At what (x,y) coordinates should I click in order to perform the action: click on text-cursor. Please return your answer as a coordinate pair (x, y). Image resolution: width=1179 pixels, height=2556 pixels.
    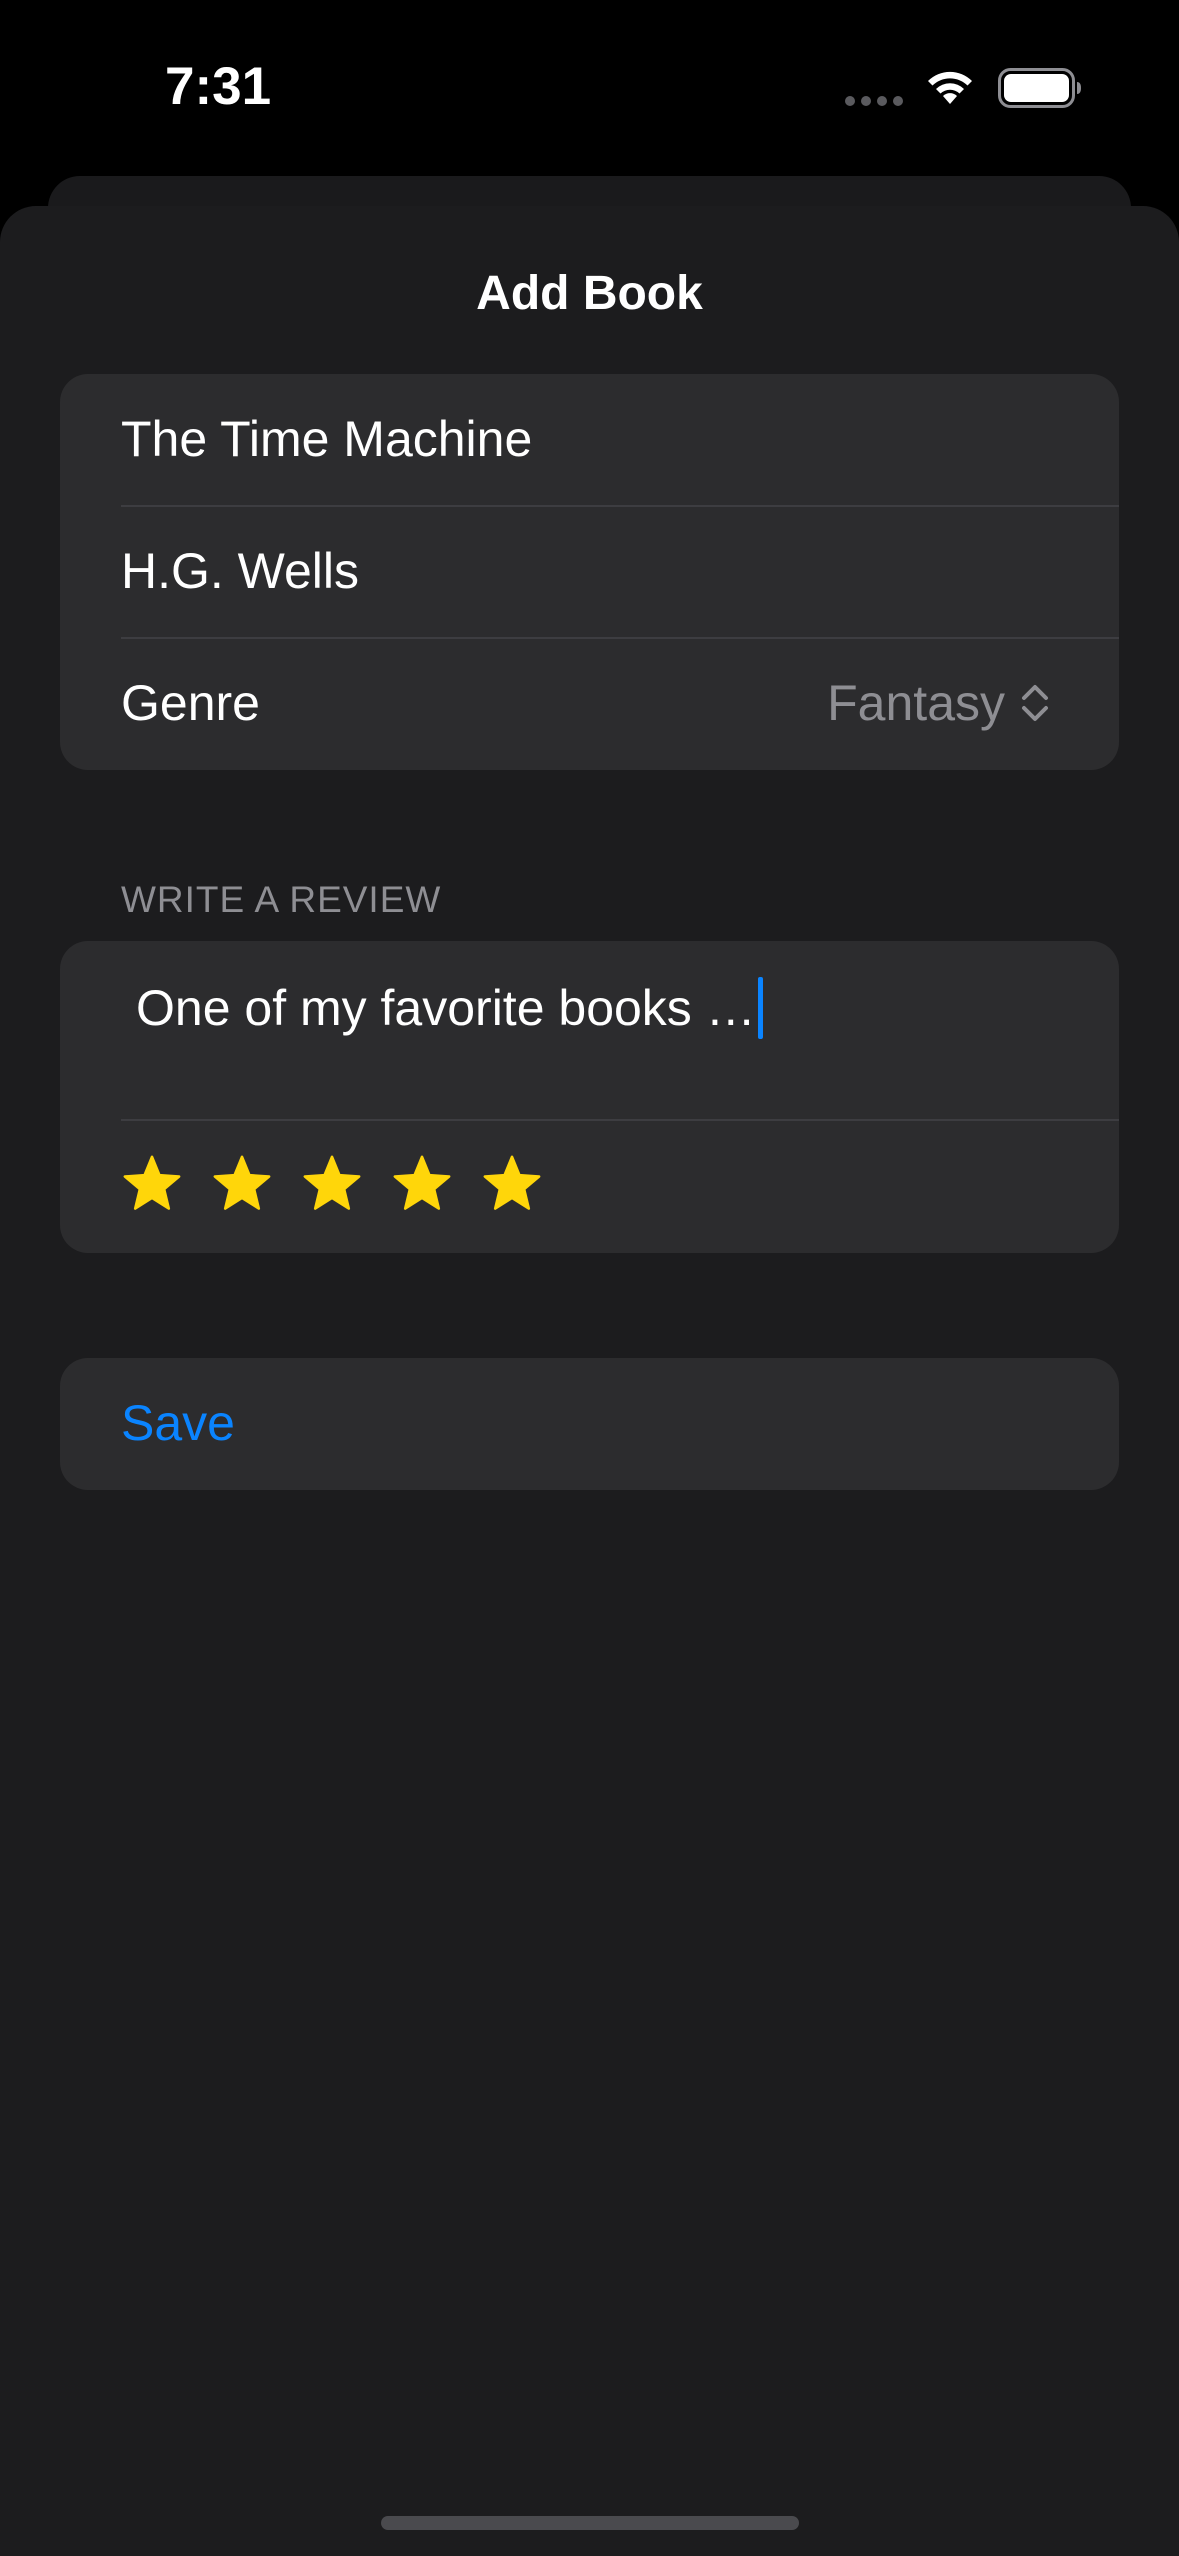
    Looking at the image, I should click on (760, 1008).